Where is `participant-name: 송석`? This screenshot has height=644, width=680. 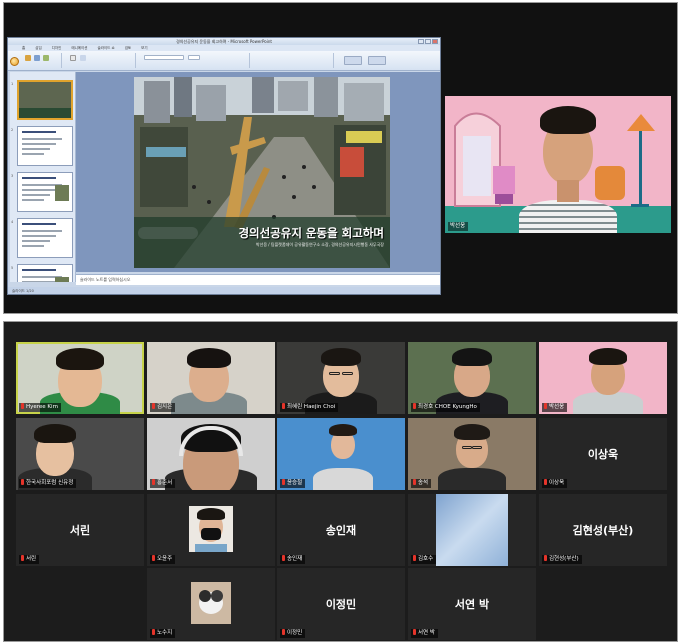
participant-name: 송석 is located at coordinates (423, 483).